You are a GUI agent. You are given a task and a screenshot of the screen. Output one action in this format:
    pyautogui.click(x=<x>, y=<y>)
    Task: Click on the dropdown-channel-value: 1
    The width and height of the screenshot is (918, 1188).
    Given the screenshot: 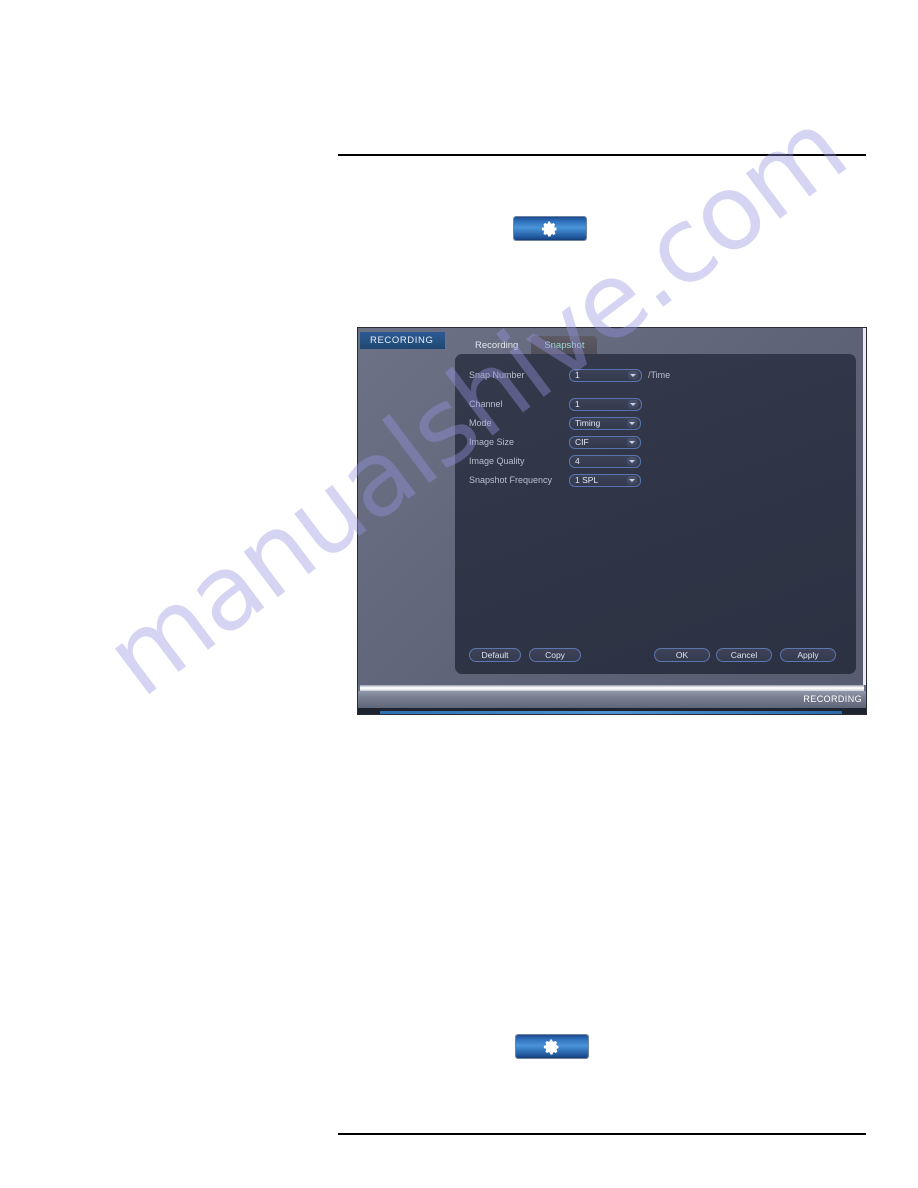 What is the action you would take?
    pyautogui.click(x=577, y=404)
    